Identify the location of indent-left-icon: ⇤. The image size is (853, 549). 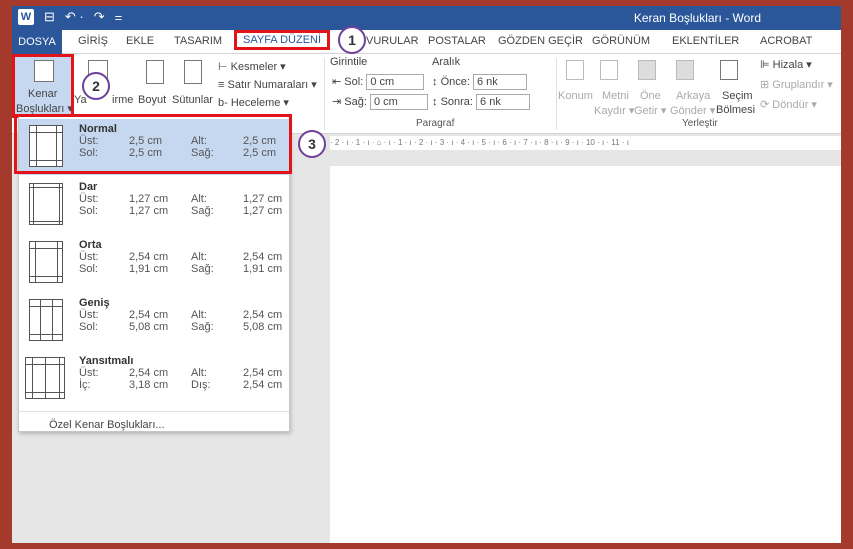
(337, 81).